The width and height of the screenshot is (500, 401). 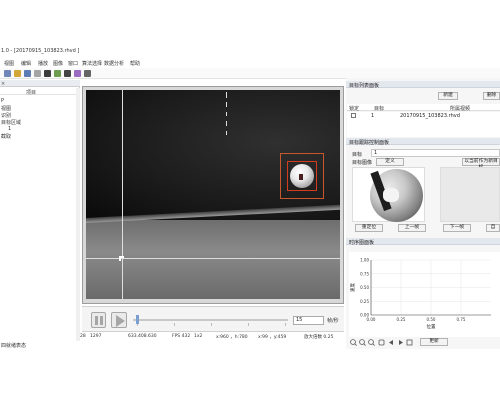 I want to click on chart-panel-header: 时序图面板, so click(x=423, y=242).